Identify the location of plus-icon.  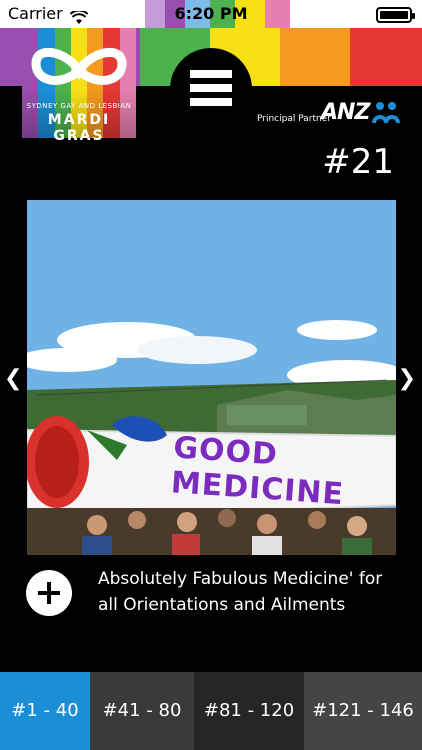
(49, 593).